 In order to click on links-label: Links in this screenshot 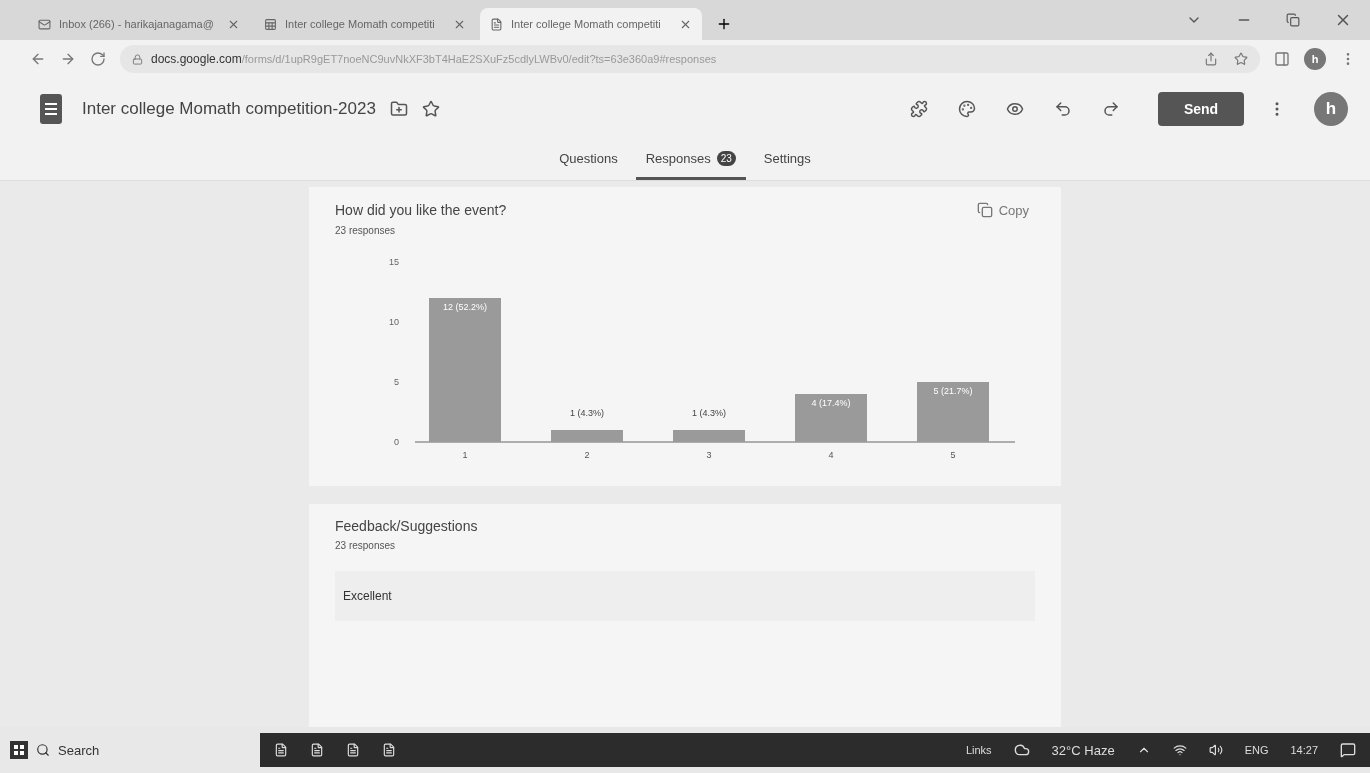, I will do `click(978, 750)`.